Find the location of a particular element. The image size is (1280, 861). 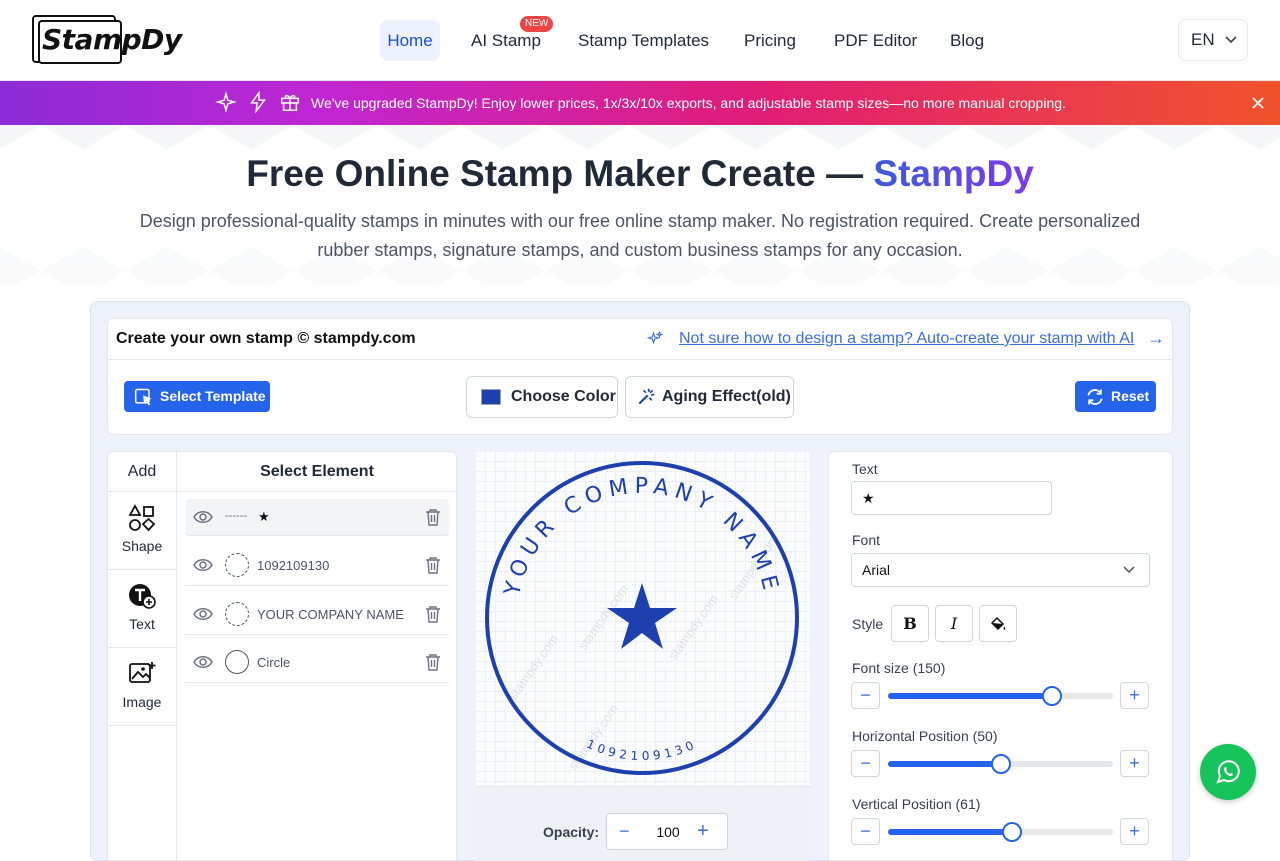

choose-color-button: Choose Color is located at coordinates (542, 397).